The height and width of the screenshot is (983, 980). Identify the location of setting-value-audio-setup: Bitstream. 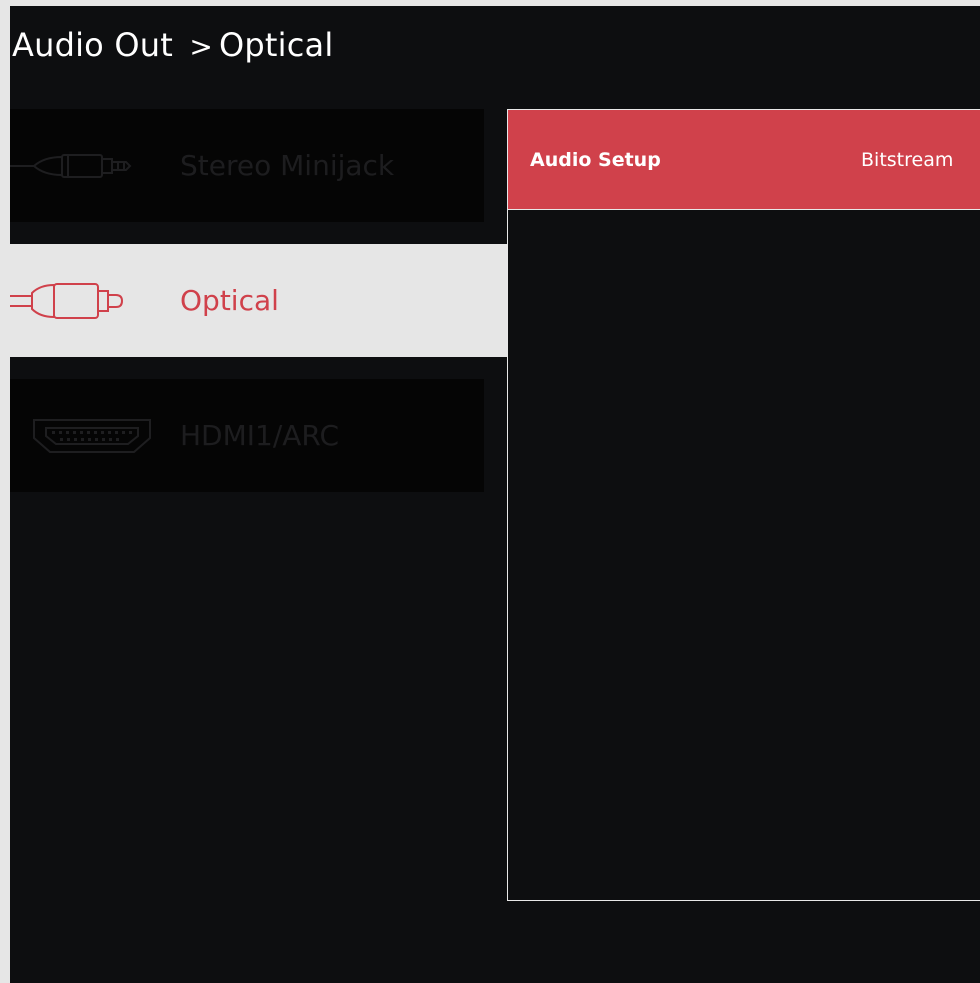
(907, 159).